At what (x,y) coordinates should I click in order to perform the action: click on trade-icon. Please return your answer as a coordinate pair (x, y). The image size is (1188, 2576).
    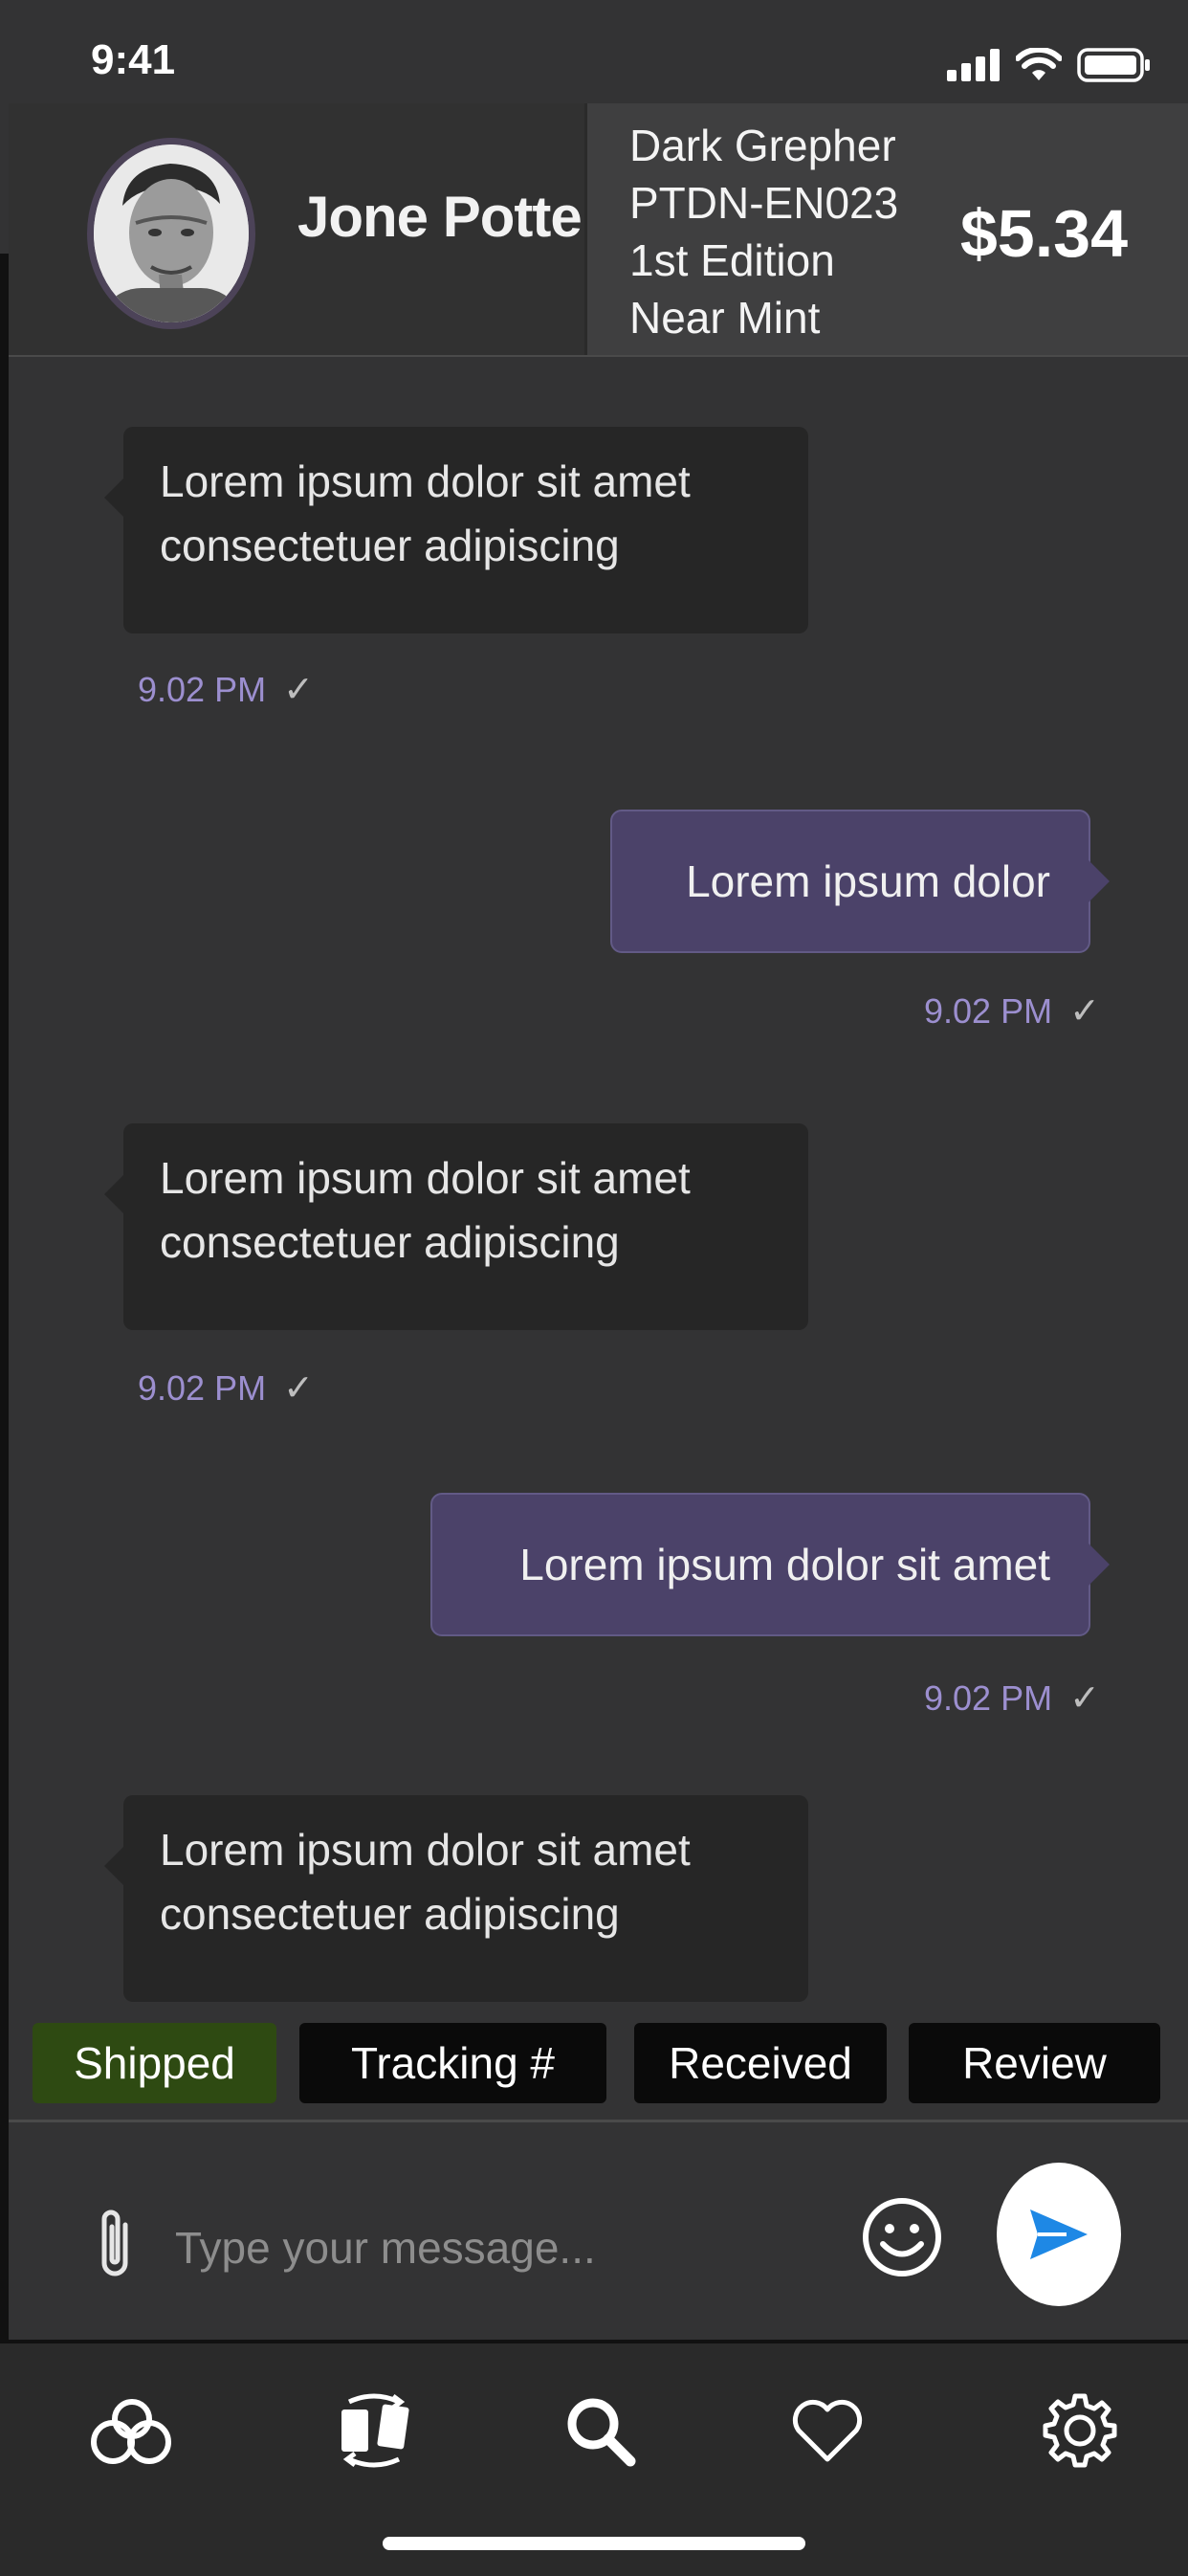
    Looking at the image, I should click on (375, 2430).